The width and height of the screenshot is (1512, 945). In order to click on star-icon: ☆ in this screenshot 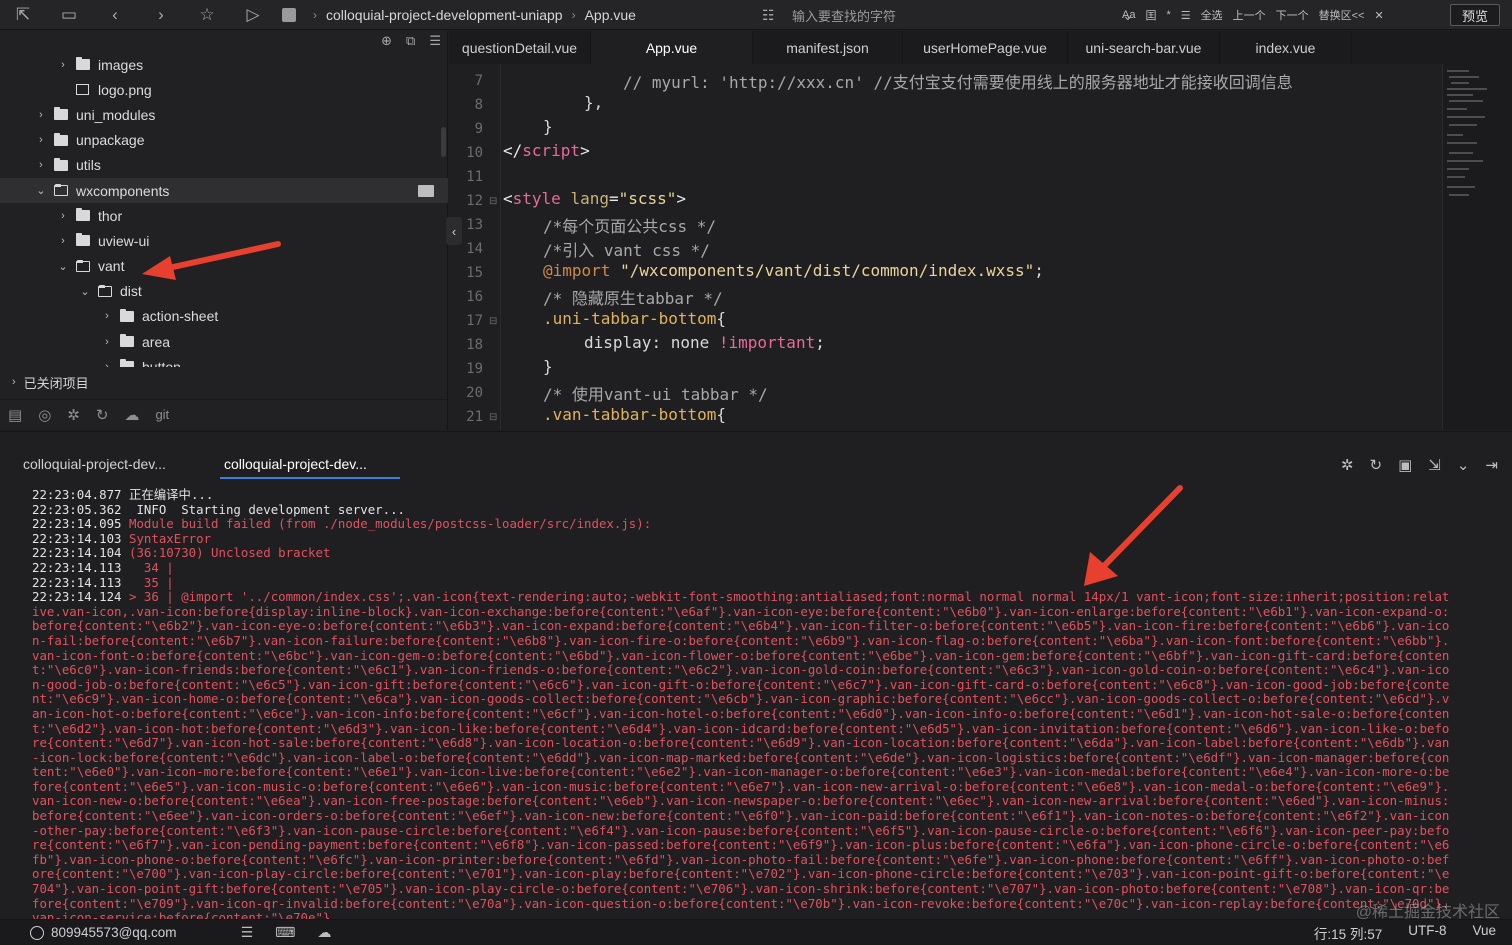, I will do `click(207, 15)`.